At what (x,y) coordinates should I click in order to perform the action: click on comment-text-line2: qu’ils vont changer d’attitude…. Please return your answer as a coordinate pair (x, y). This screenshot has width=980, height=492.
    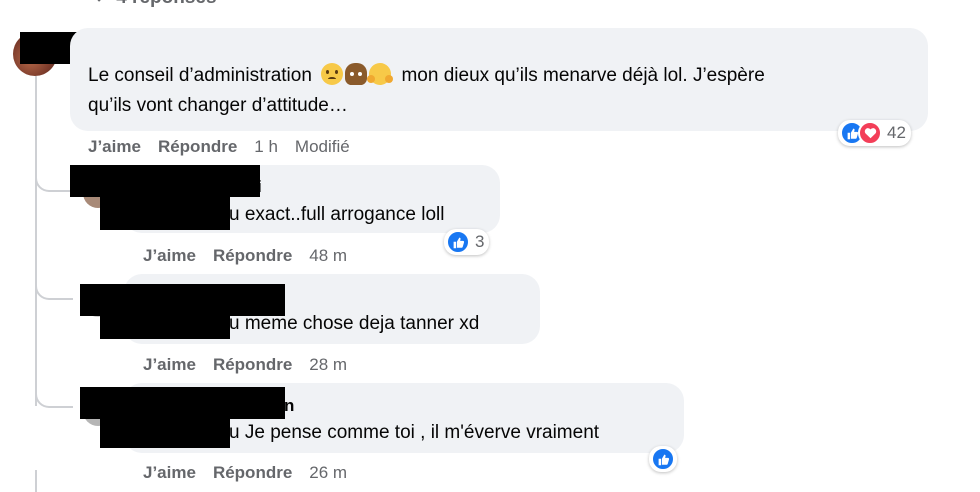
    Looking at the image, I should click on (218, 105).